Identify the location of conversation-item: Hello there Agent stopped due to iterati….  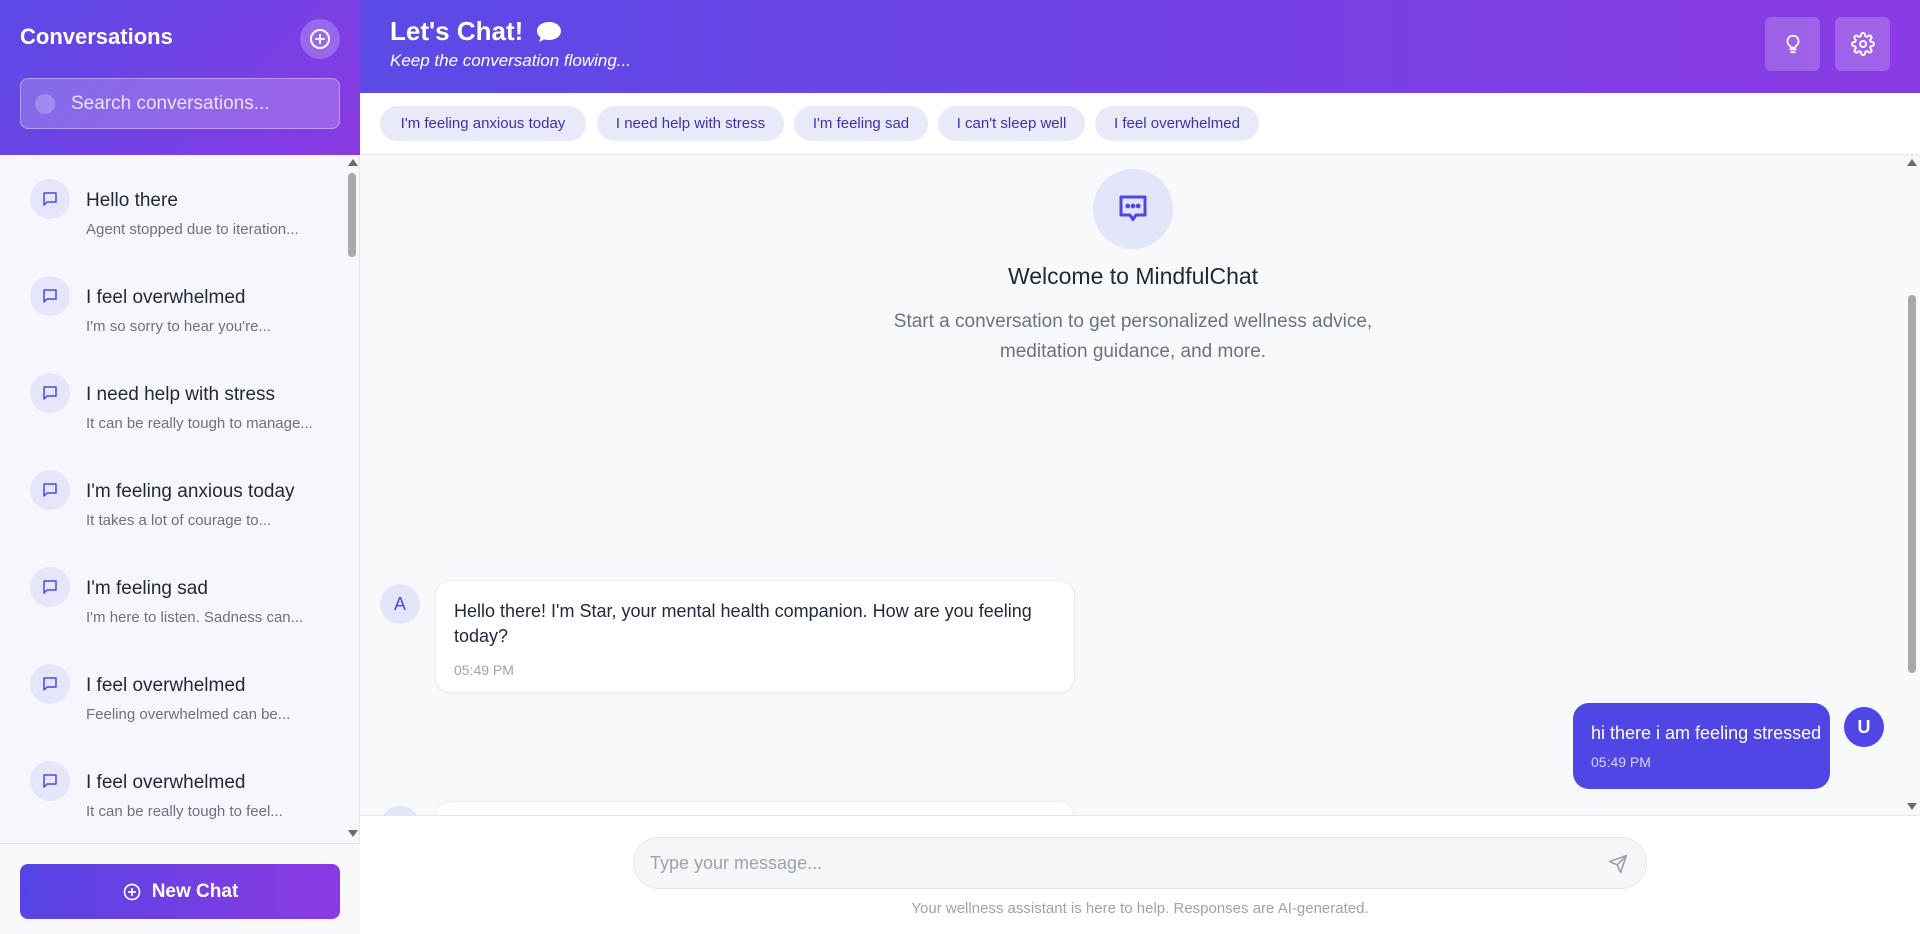
(172, 203).